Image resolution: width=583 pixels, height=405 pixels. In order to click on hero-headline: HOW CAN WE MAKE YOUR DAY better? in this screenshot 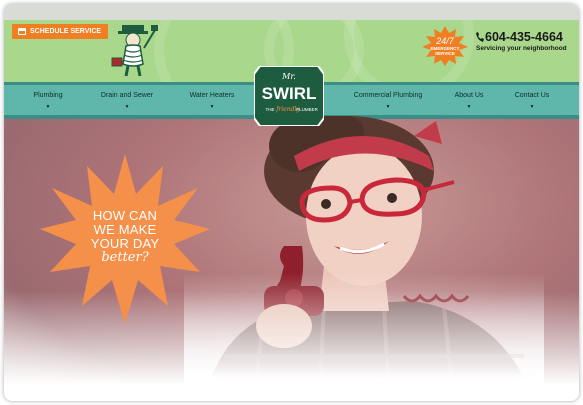, I will do `click(125, 237)`.